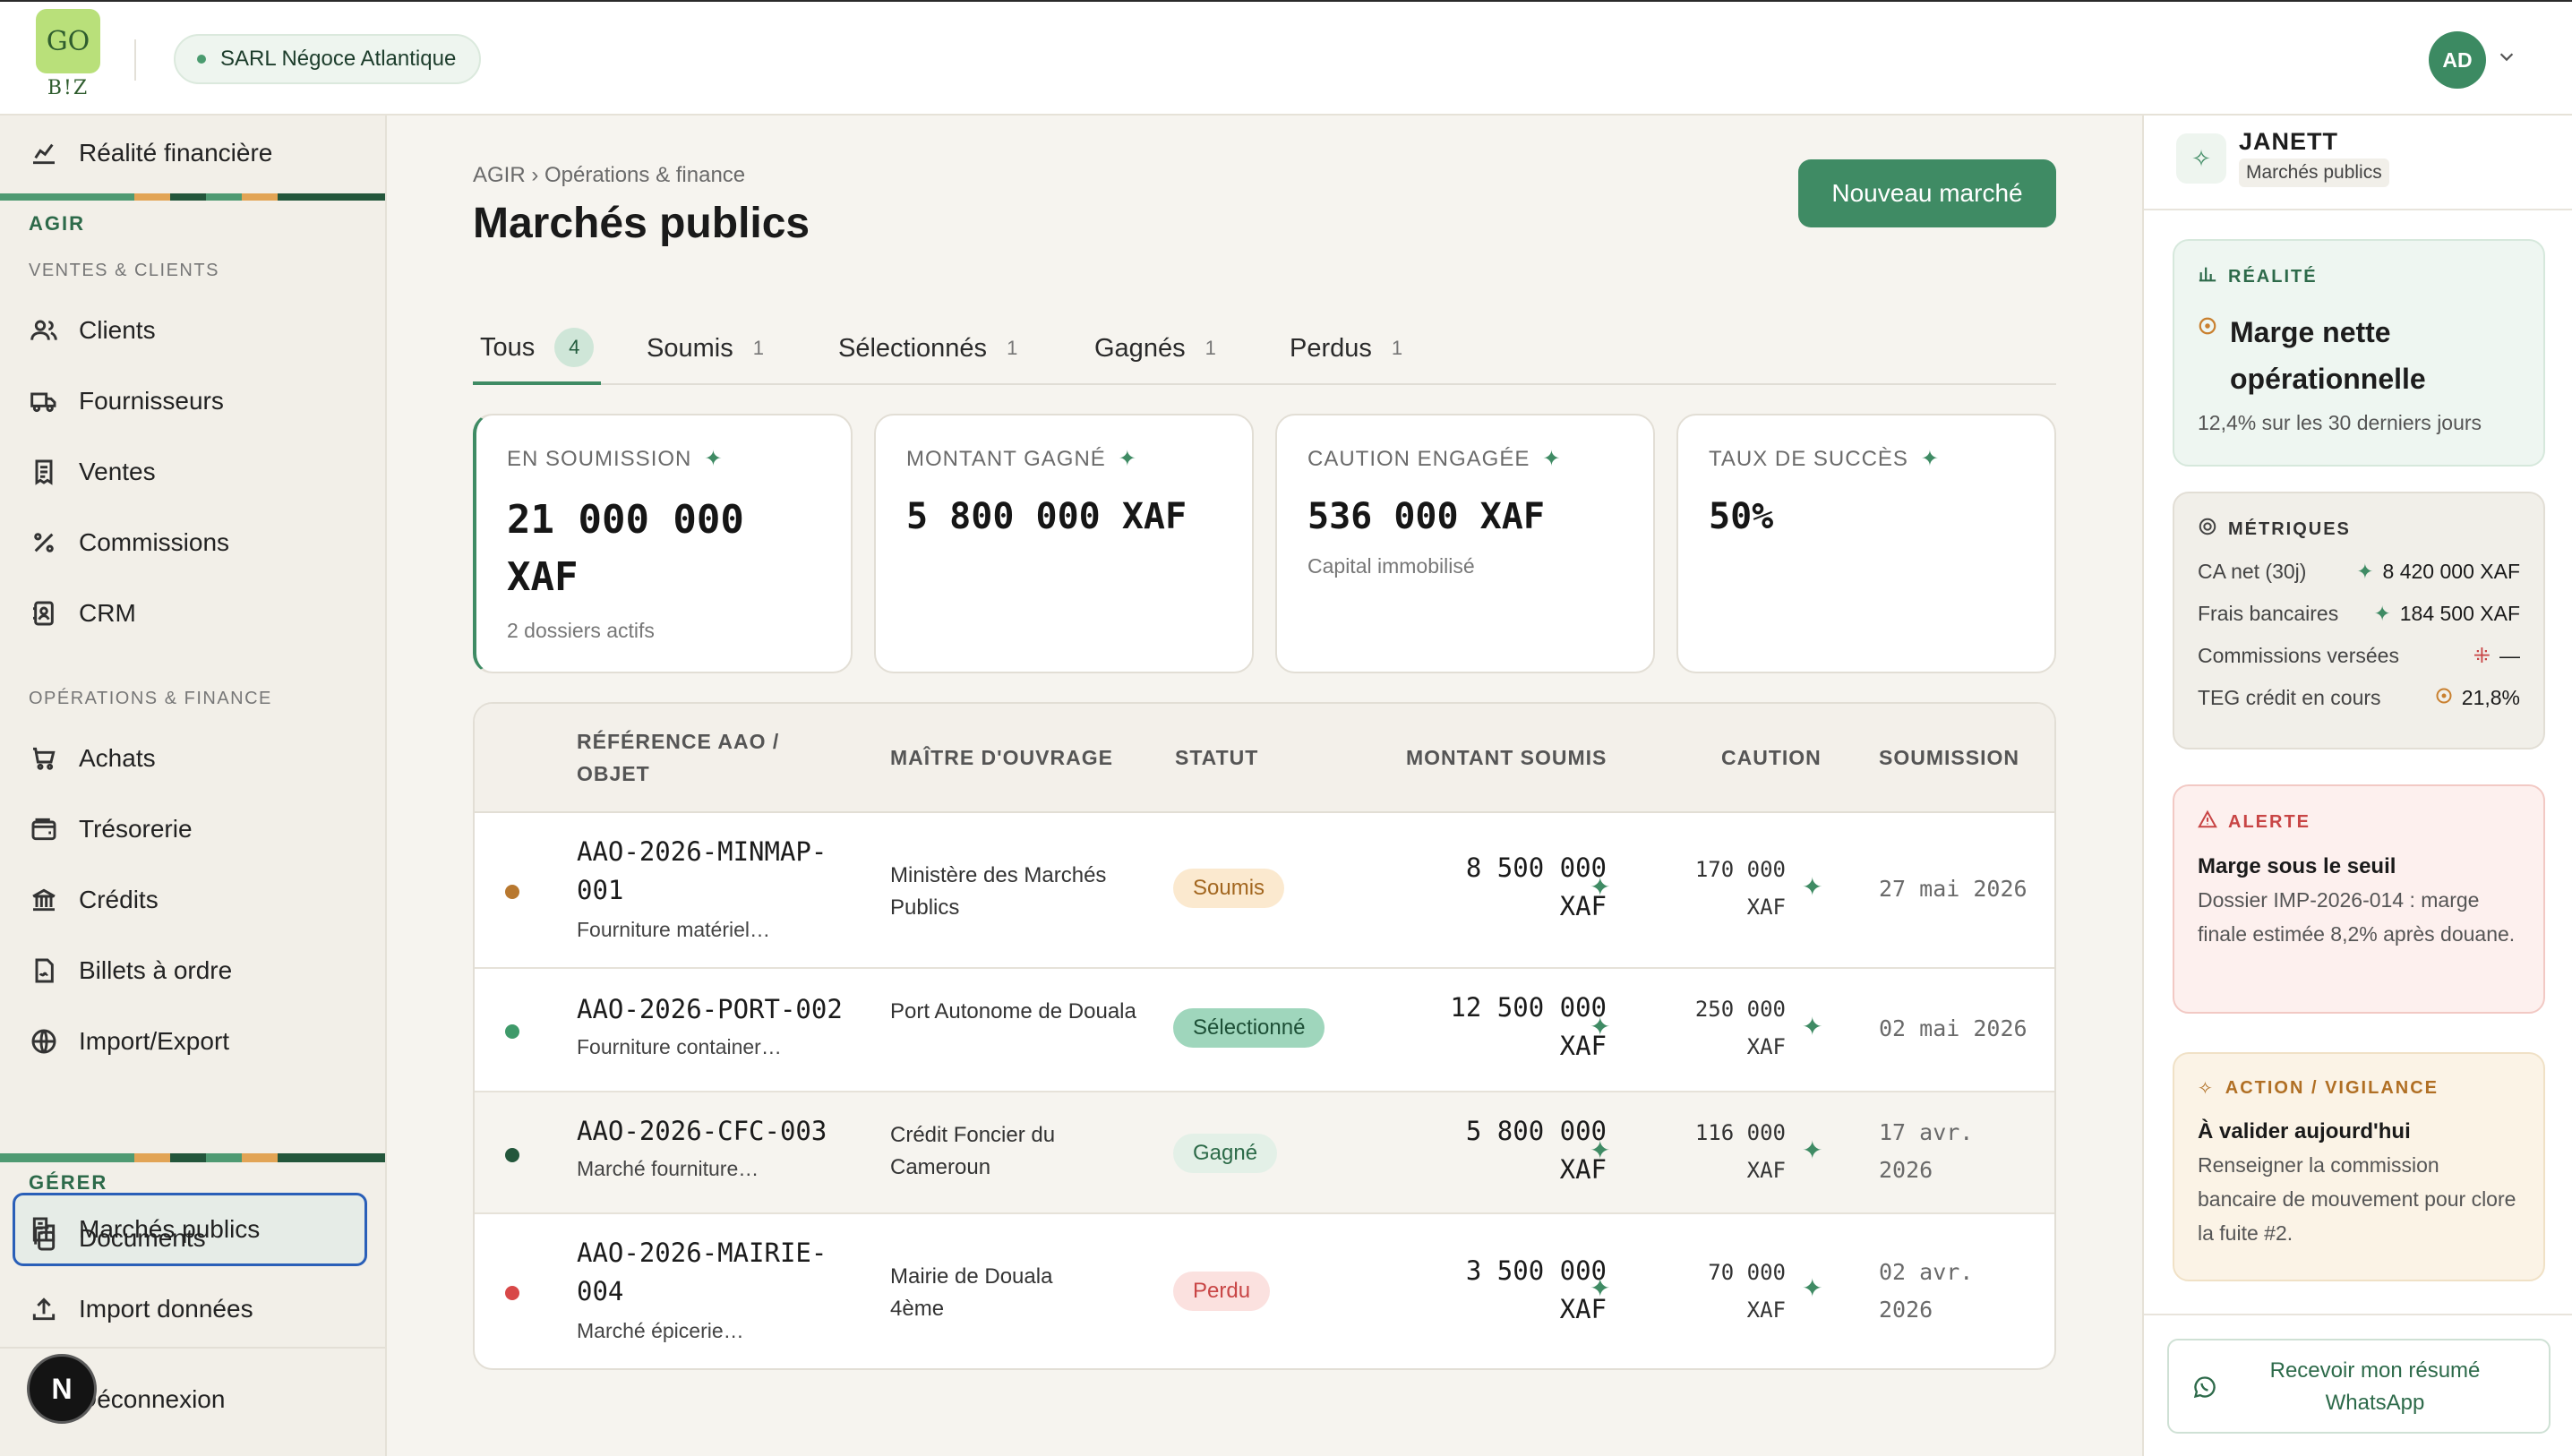 This screenshot has width=2572, height=1456. I want to click on logo-sub: B!Z, so click(68, 88).